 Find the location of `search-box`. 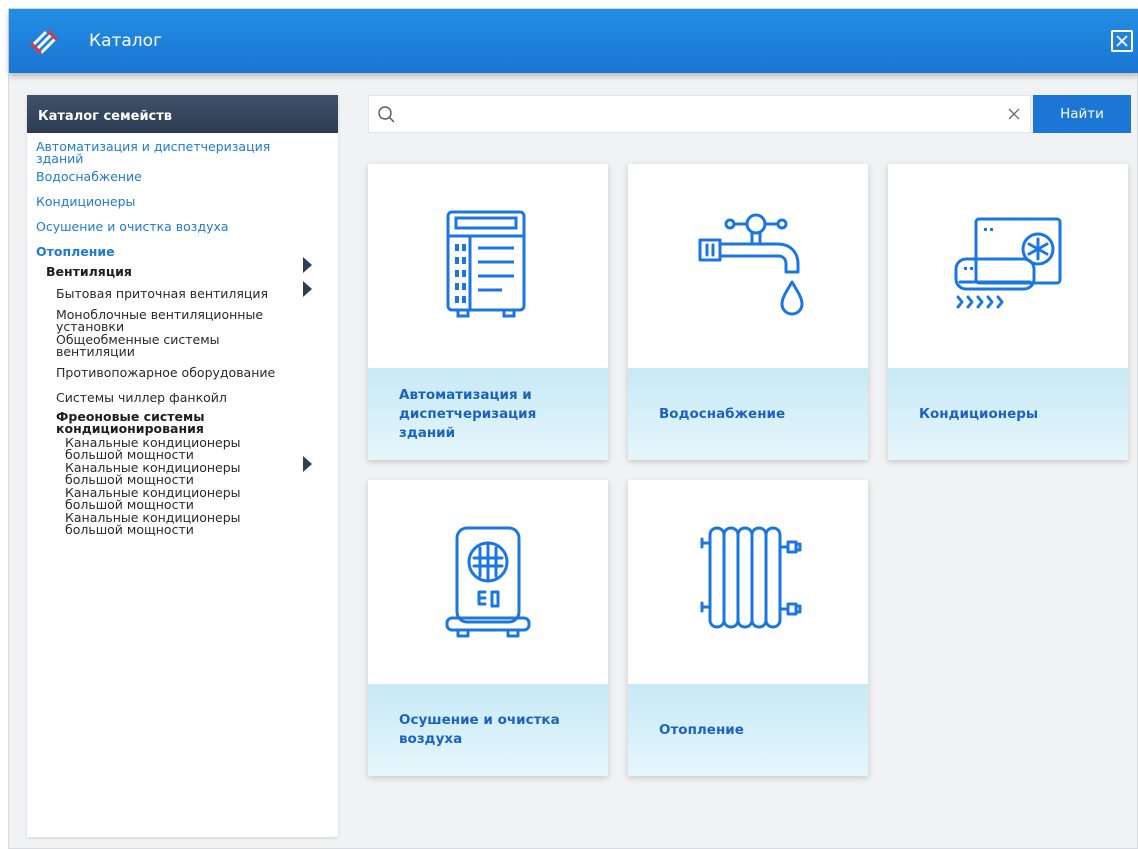

search-box is located at coordinates (699, 114).